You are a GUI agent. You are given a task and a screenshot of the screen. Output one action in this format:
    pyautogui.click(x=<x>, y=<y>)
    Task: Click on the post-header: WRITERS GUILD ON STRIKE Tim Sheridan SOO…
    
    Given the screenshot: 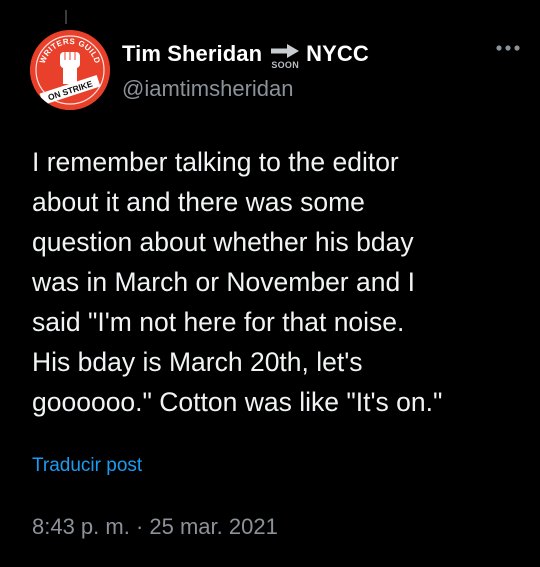 What is the action you would take?
    pyautogui.click(x=279, y=70)
    